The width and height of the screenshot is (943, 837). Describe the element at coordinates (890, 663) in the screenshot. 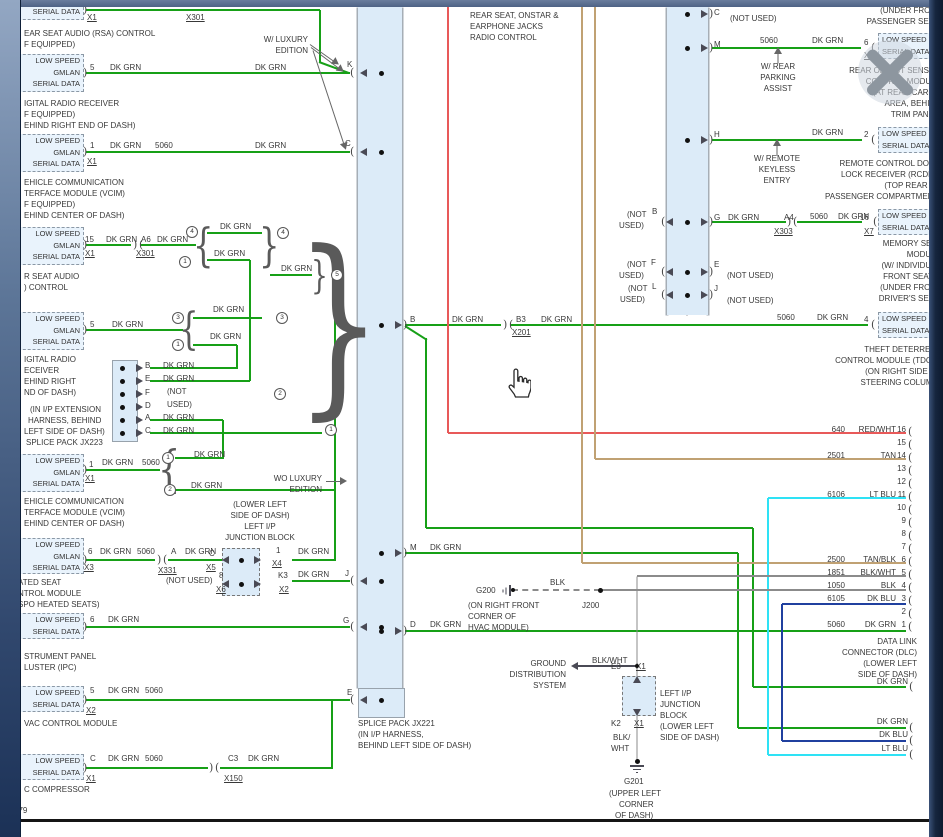

I see `diagram-label: (LOWER LEFT` at that location.